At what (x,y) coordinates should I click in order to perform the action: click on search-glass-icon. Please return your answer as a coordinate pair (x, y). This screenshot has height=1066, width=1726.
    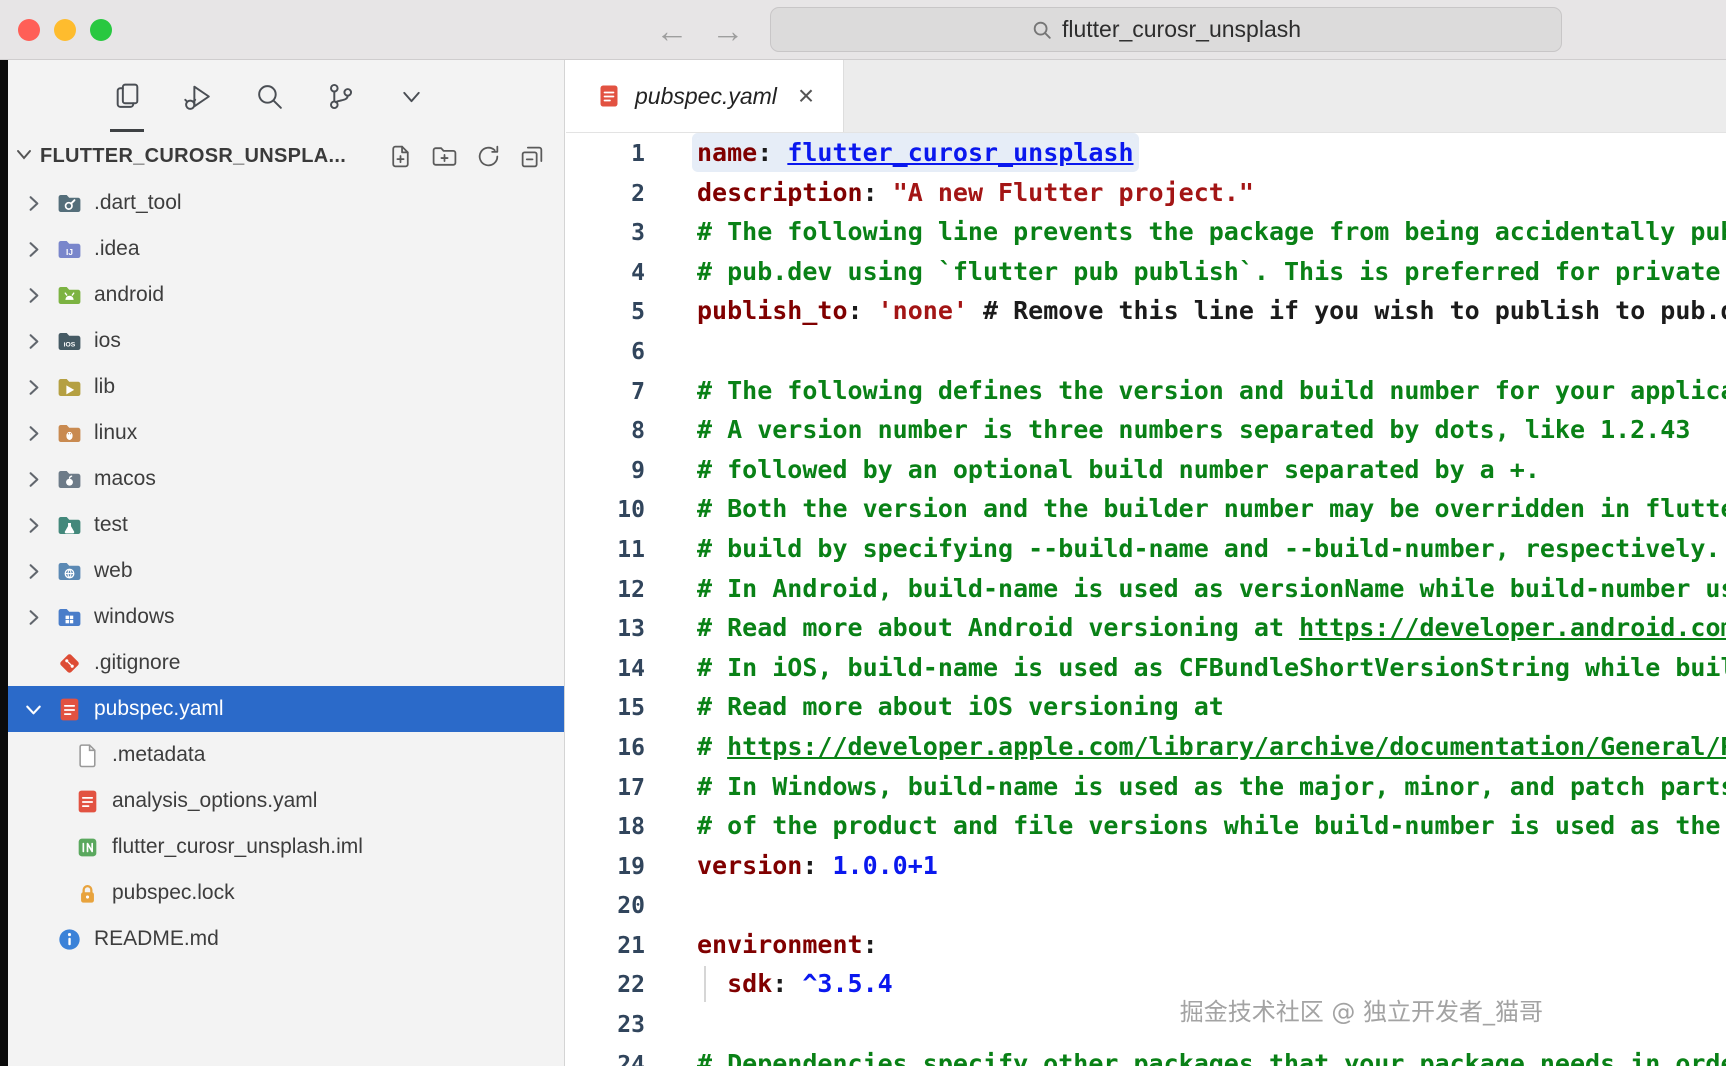
    Looking at the image, I should click on (1042, 30).